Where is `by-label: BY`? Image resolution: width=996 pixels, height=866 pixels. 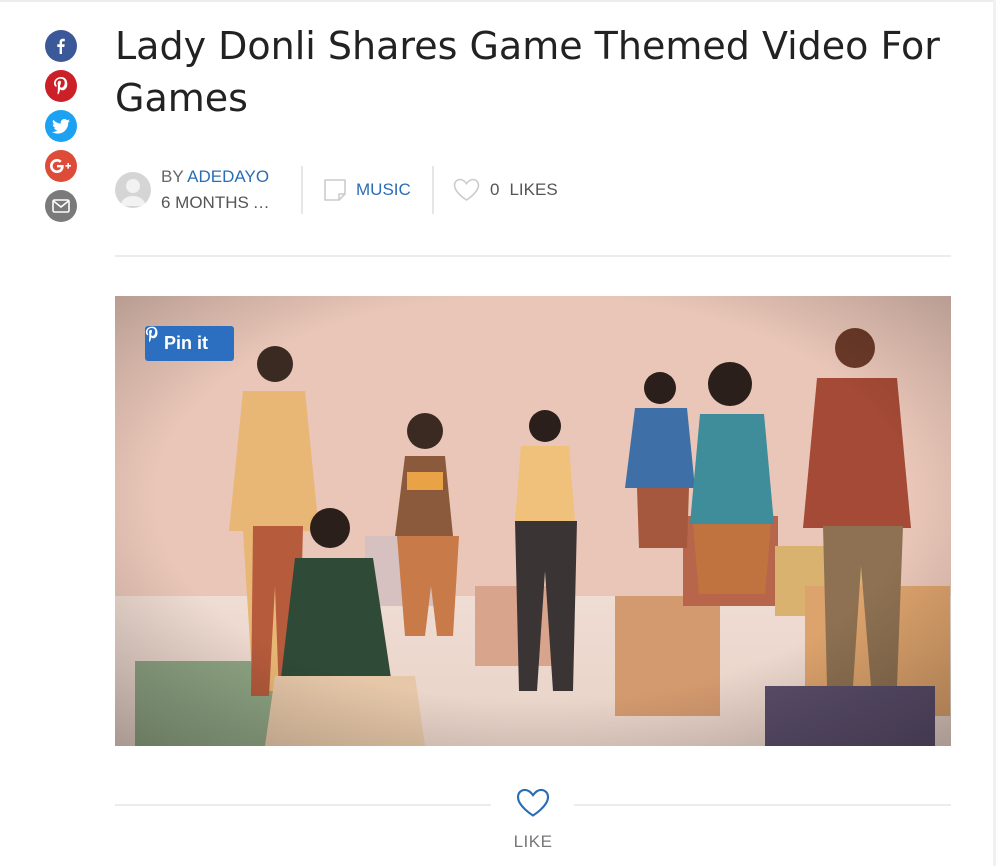 by-label: BY is located at coordinates (172, 176).